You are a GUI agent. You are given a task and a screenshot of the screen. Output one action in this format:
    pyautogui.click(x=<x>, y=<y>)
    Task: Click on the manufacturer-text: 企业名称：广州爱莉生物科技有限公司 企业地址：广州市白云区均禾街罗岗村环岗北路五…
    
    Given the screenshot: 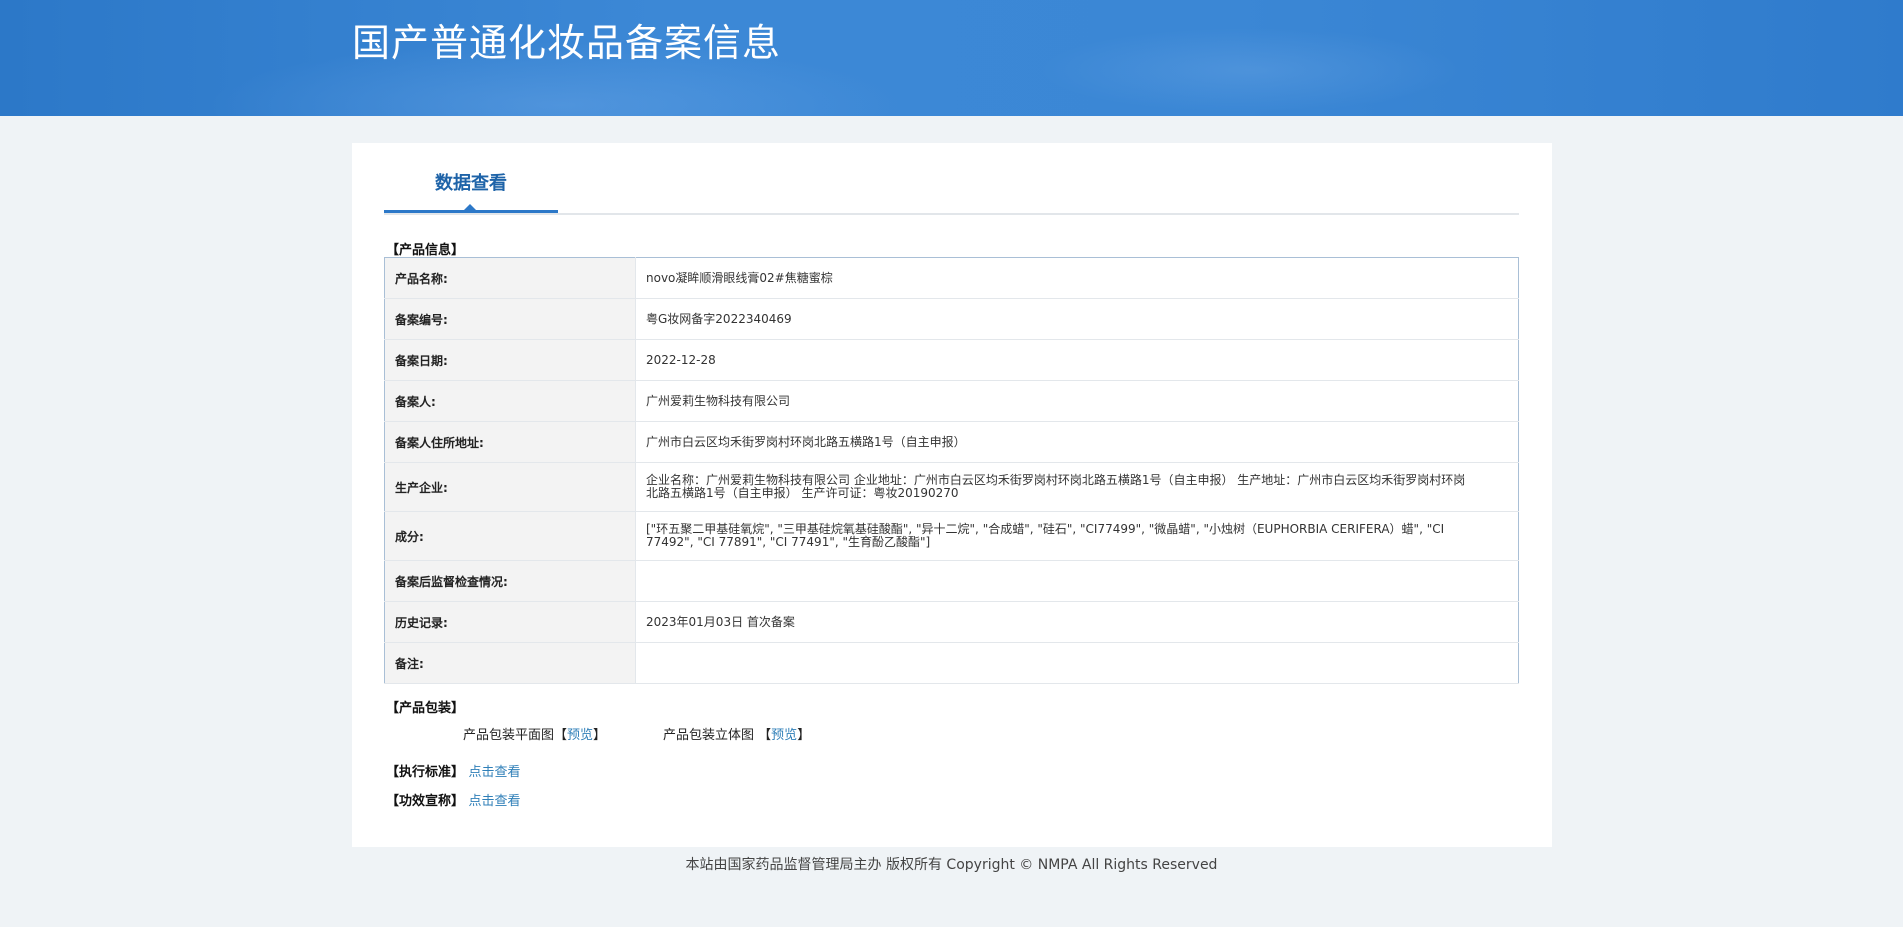 What is the action you would take?
    pyautogui.click(x=1056, y=486)
    